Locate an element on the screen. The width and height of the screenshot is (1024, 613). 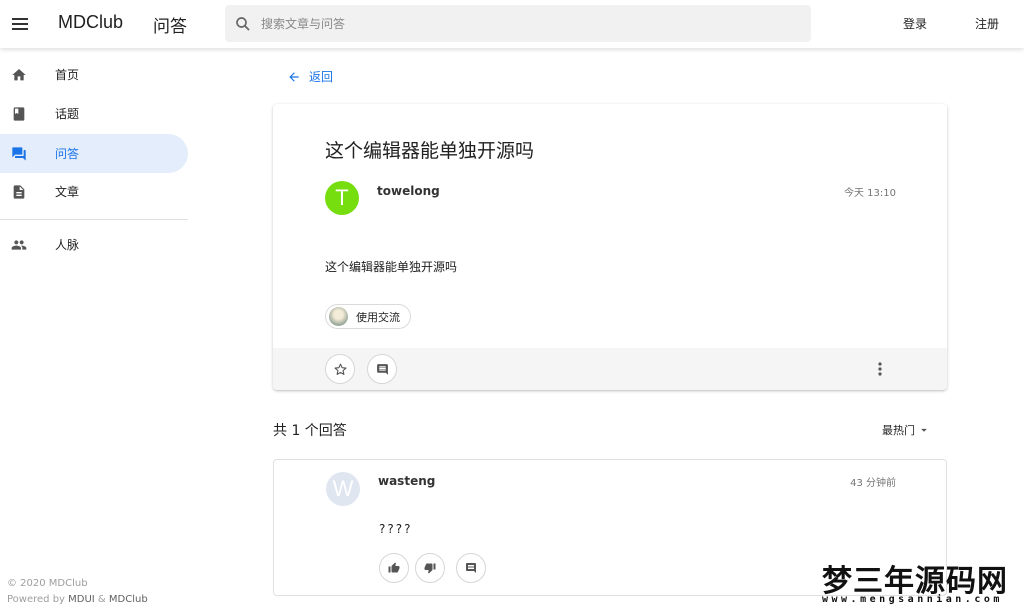
thumb-up-icon is located at coordinates (394, 567).